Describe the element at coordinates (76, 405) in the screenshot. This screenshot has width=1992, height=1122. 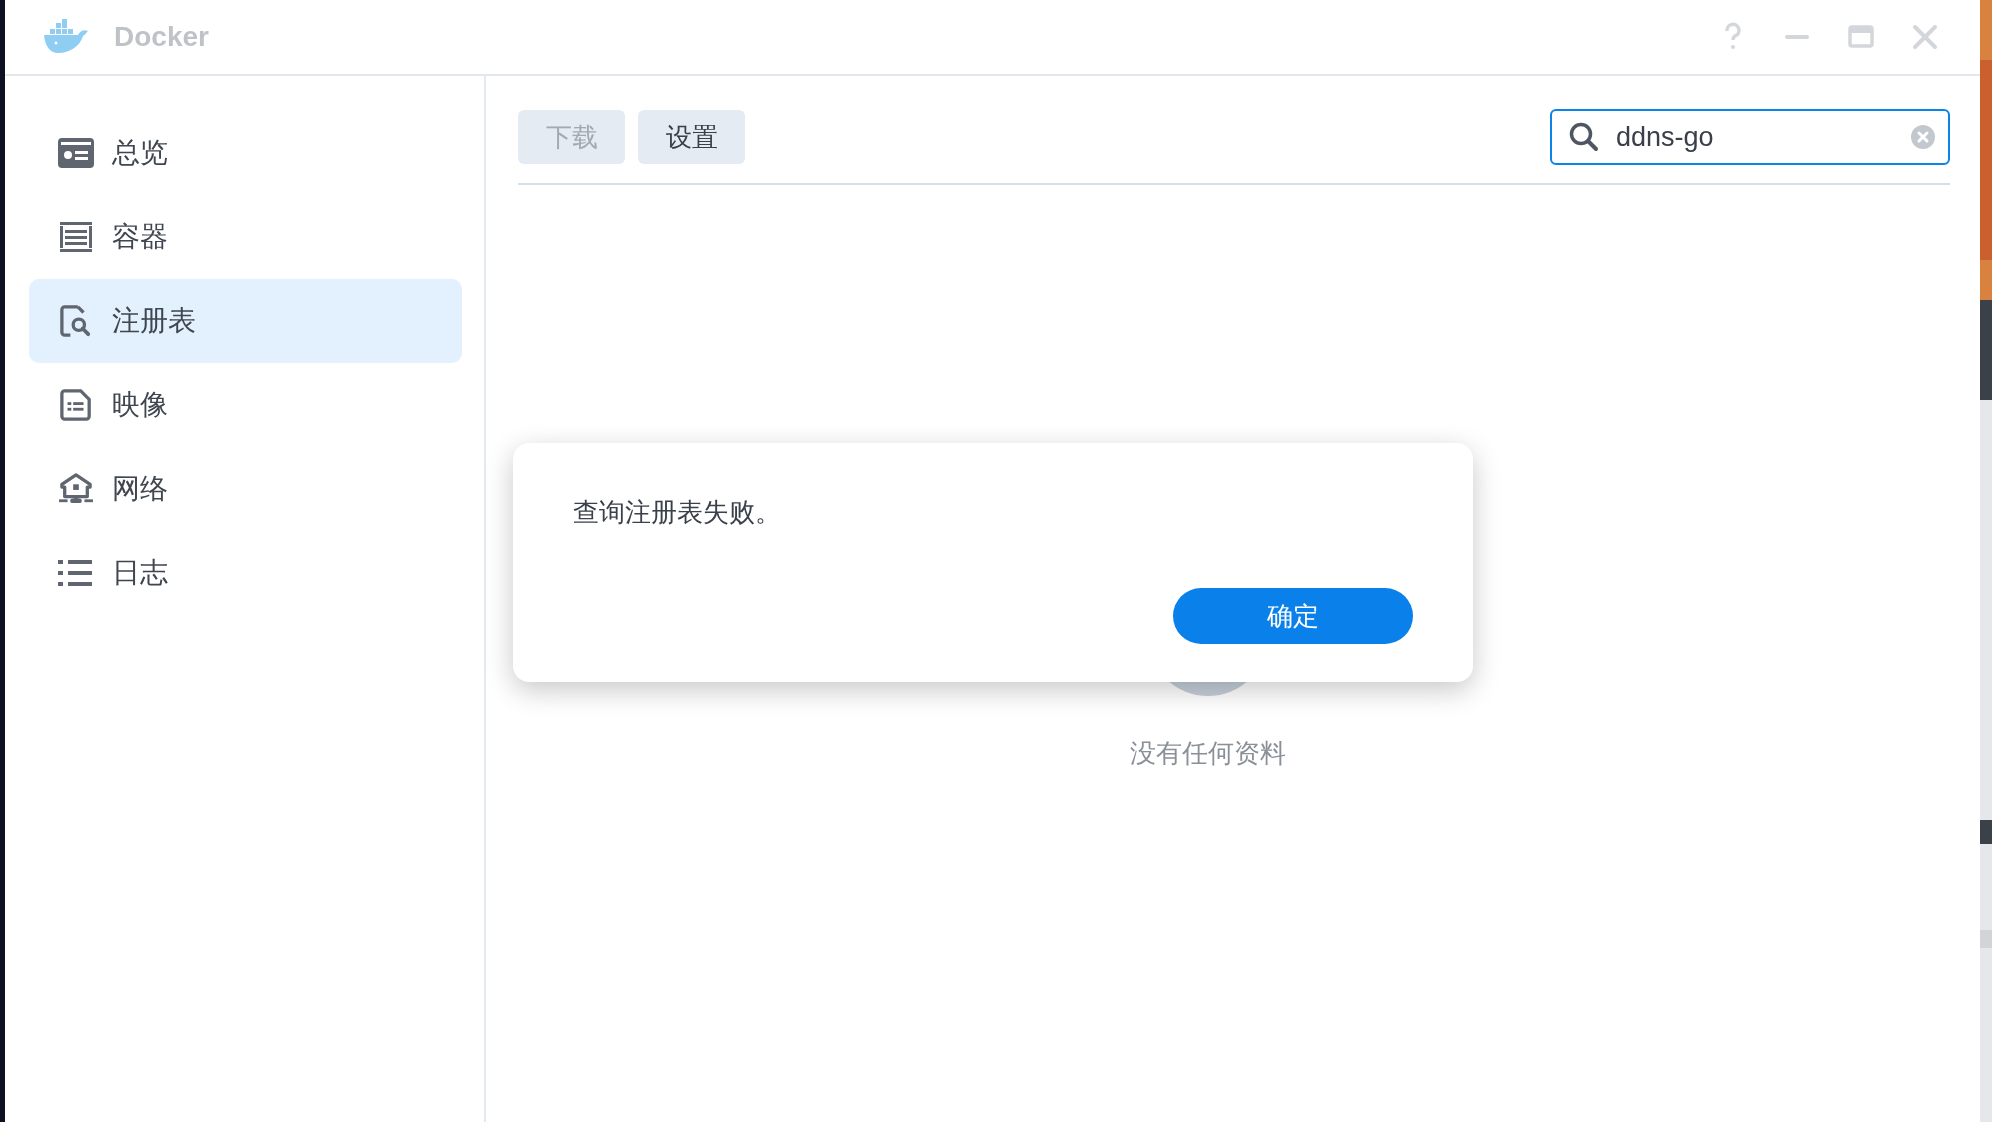
I see `document-list-icon` at that location.